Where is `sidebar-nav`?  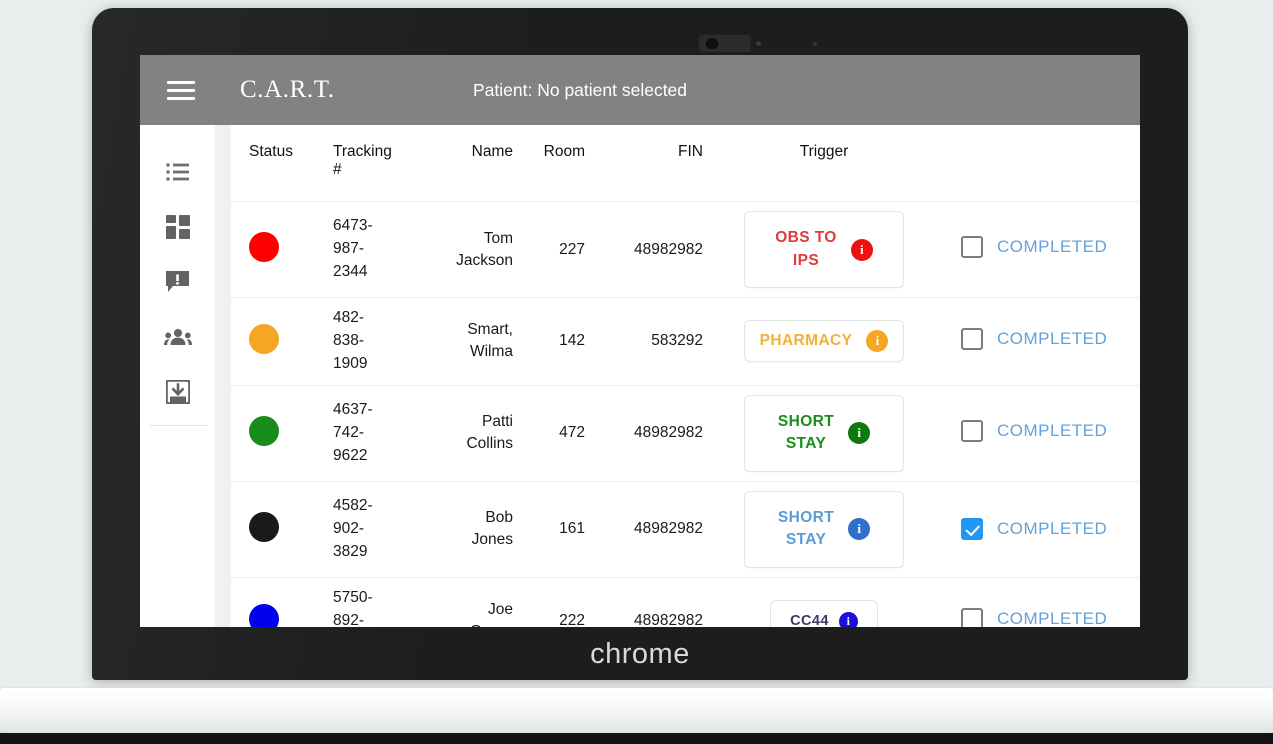
sidebar-nav is located at coordinates (177, 376).